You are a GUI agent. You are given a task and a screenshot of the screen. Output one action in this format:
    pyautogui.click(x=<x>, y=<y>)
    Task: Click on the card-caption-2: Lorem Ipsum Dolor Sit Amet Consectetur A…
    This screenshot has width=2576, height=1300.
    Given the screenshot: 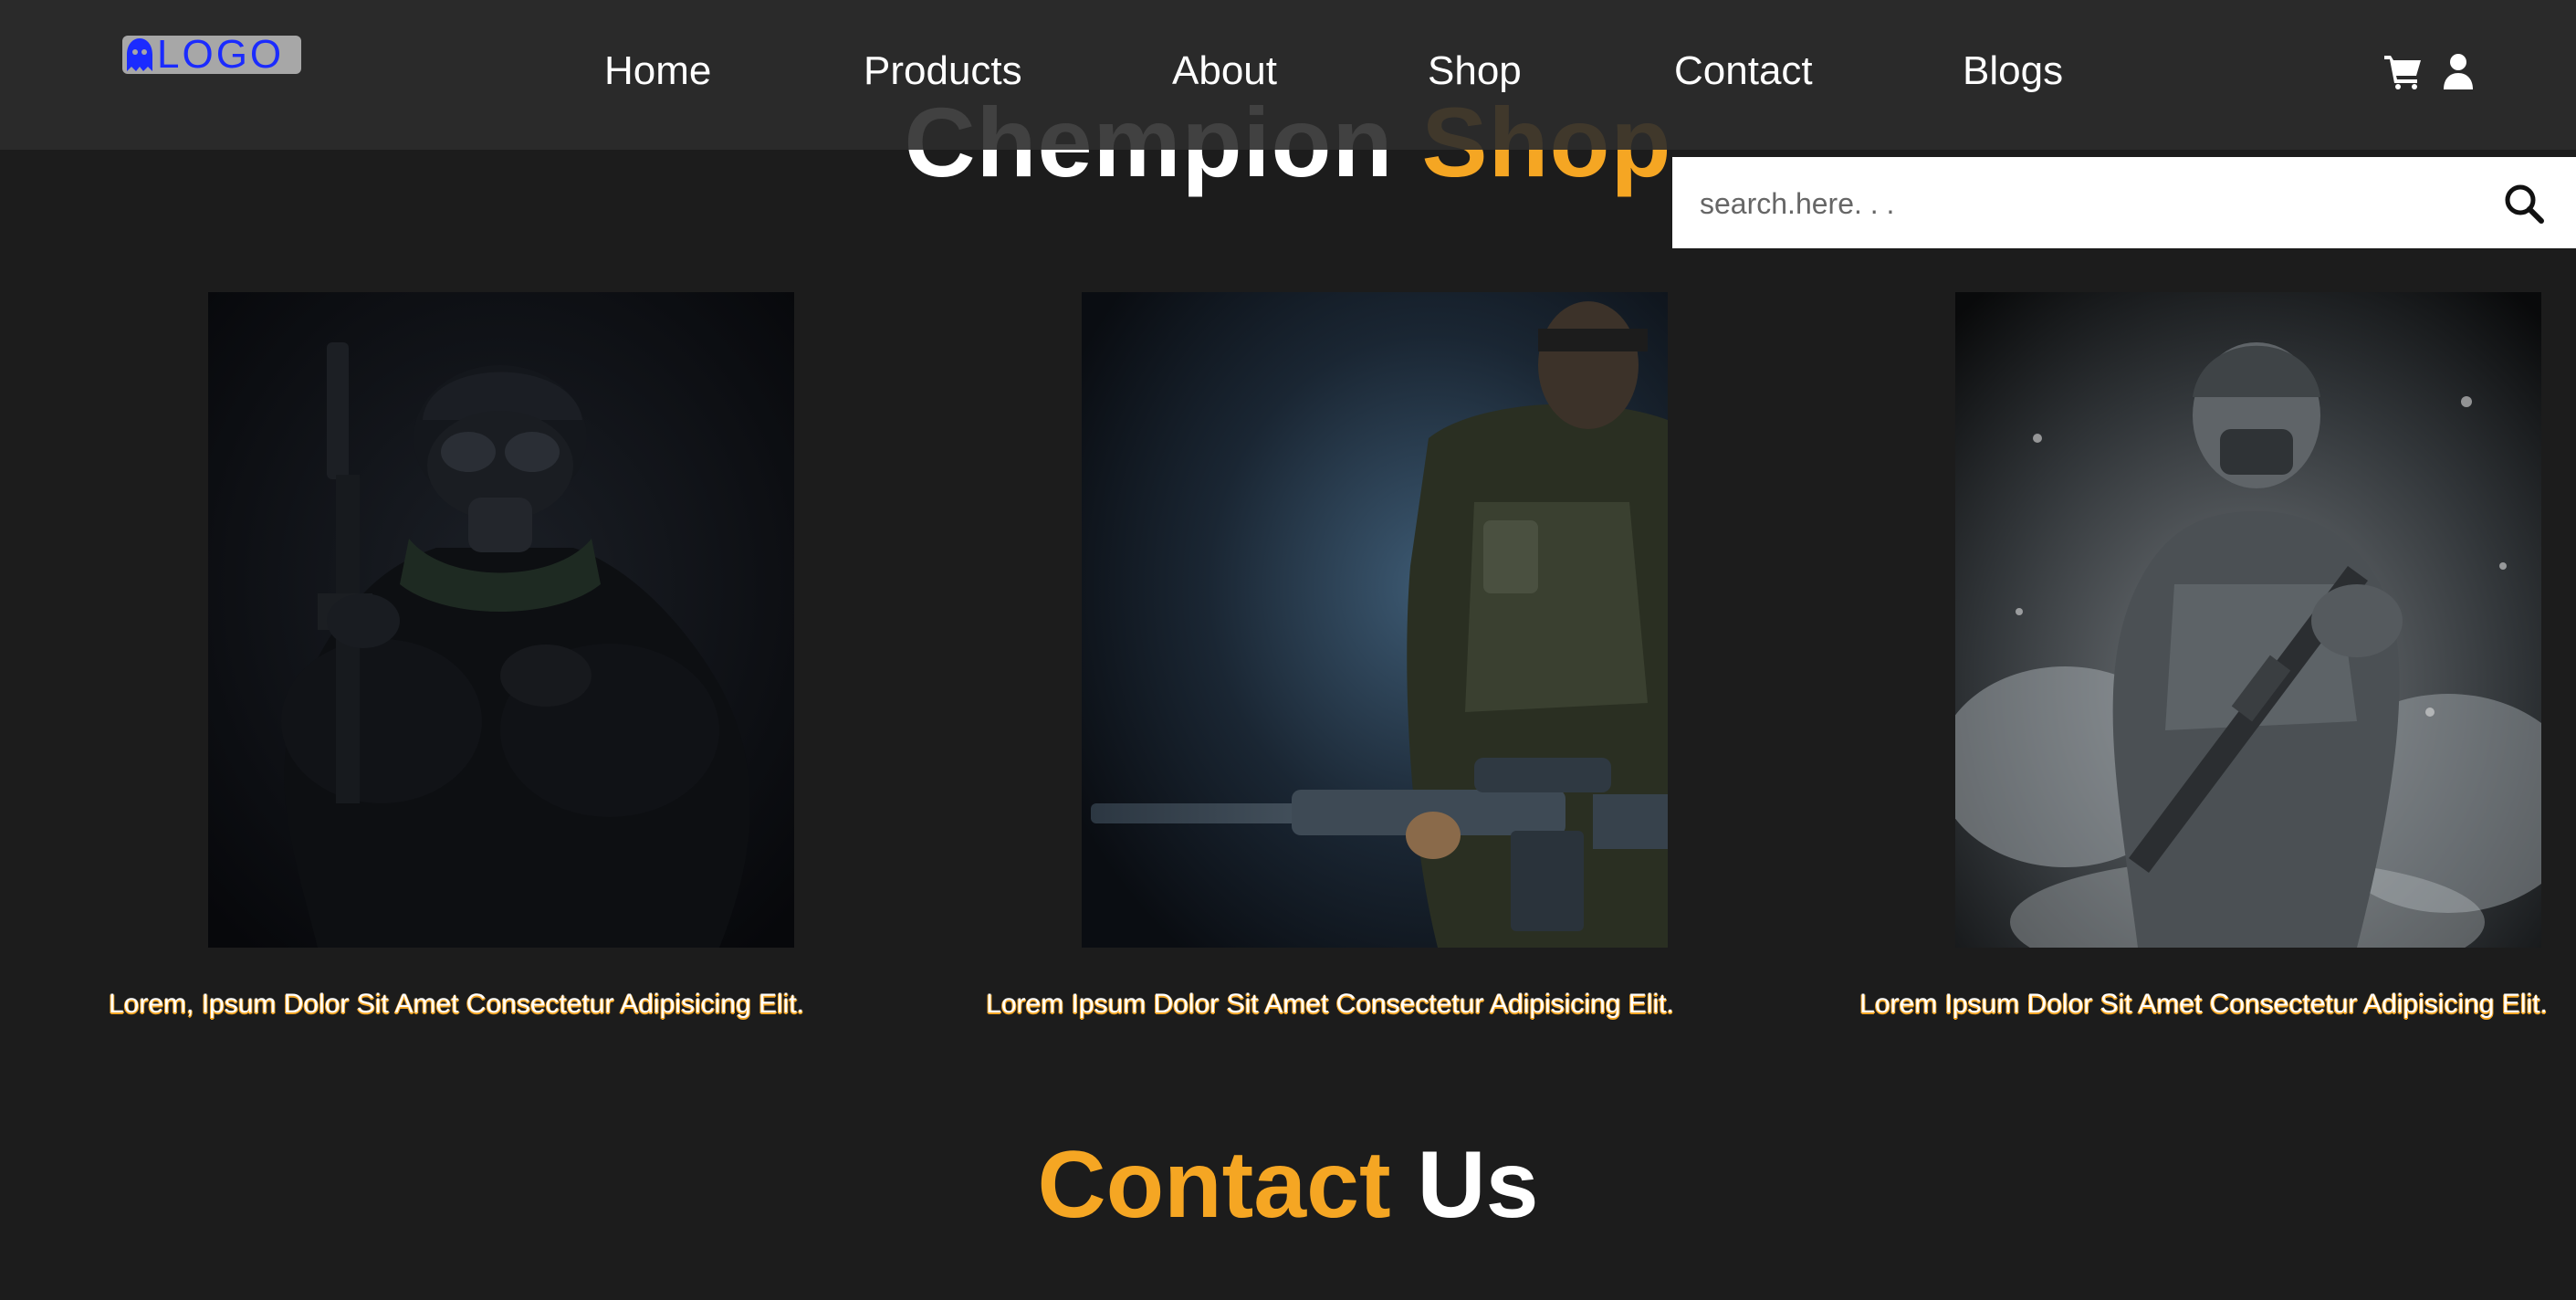 What is the action you would take?
    pyautogui.click(x=1330, y=1004)
    